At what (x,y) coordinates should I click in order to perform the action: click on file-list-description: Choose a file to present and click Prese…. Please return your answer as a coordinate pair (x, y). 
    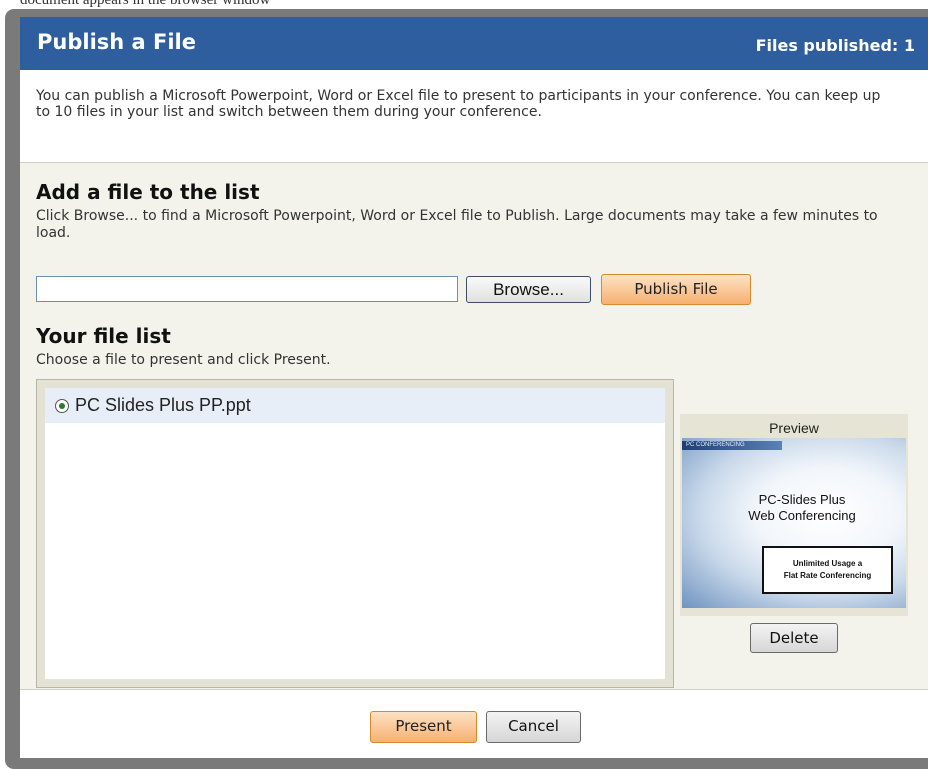
    Looking at the image, I should click on (183, 360).